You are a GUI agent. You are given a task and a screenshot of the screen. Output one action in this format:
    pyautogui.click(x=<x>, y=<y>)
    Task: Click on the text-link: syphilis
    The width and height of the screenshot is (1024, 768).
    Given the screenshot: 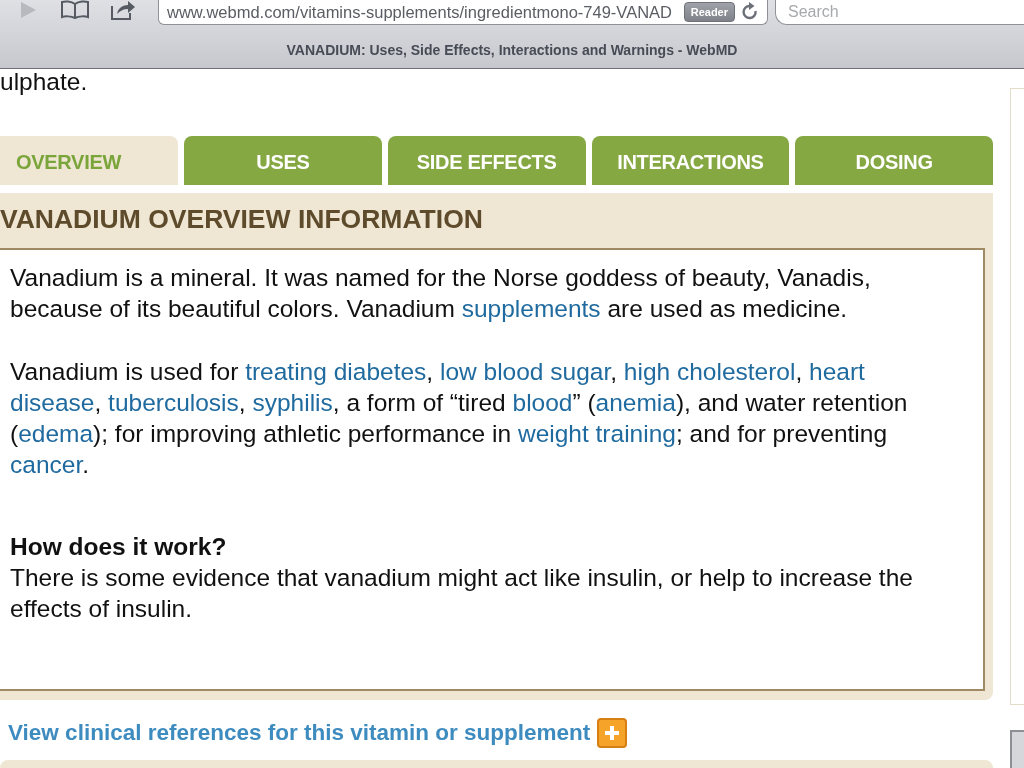 What is the action you would take?
    pyautogui.click(x=292, y=402)
    